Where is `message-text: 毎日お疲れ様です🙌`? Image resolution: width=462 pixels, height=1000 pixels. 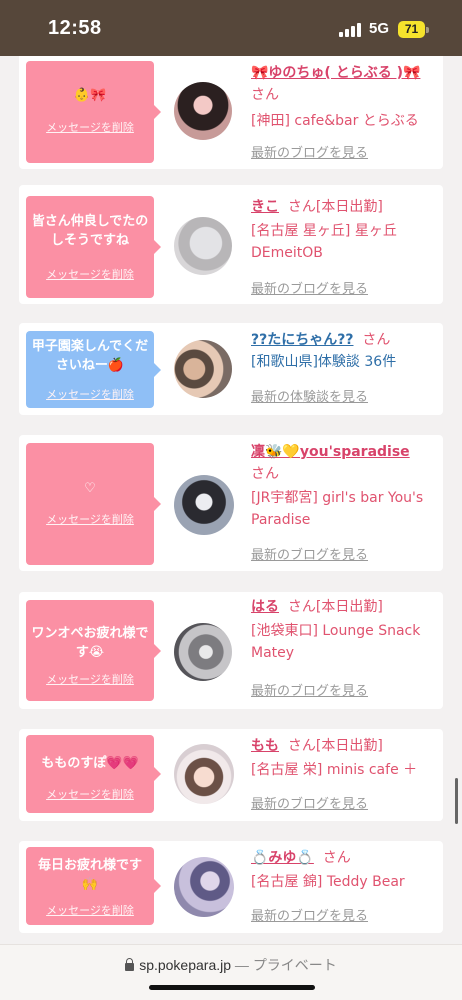
message-text: 毎日お疲れ様です🙌 is located at coordinates (89, 875).